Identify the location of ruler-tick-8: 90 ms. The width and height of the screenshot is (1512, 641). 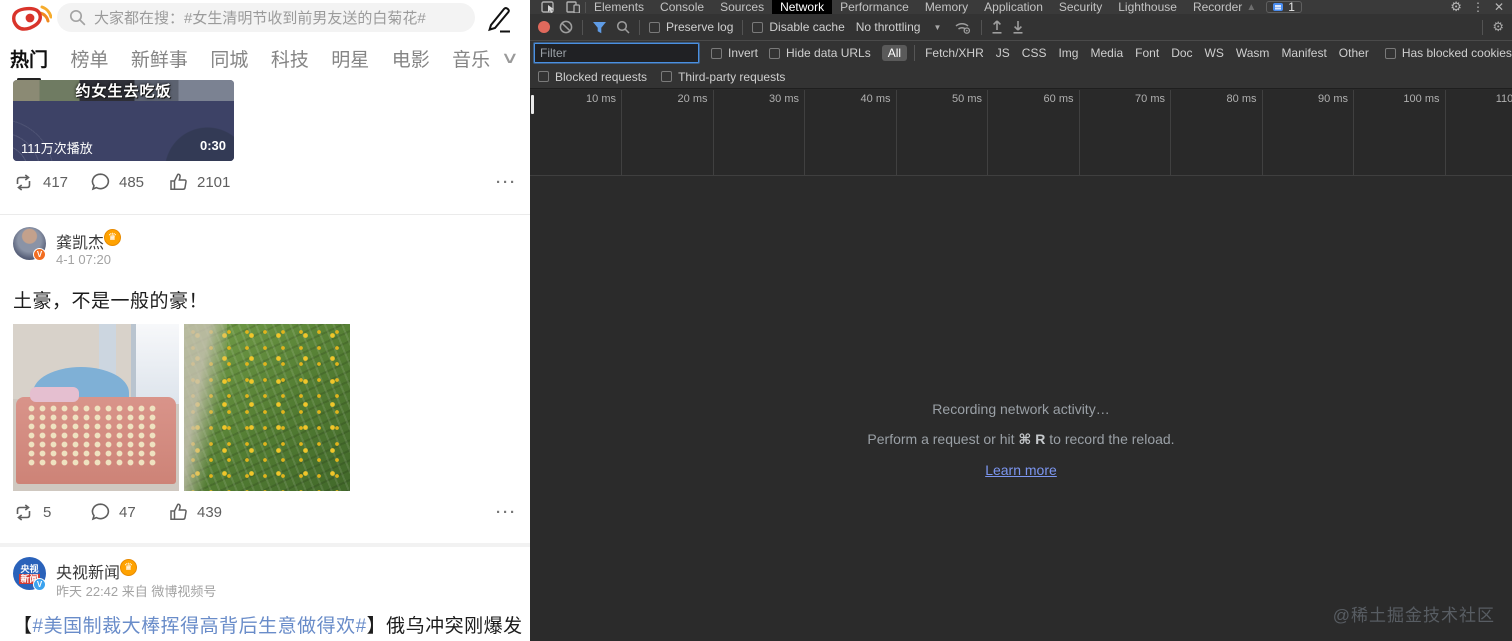
(1308, 132).